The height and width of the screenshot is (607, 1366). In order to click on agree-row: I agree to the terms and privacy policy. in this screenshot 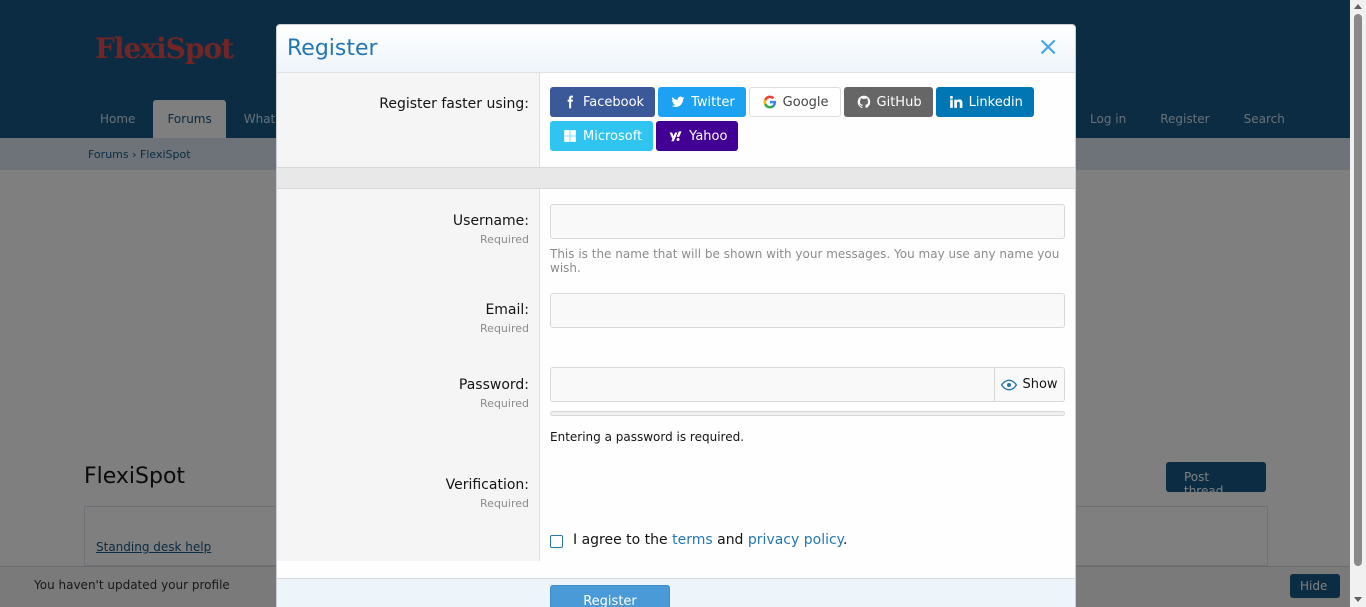, I will do `click(676, 539)`.